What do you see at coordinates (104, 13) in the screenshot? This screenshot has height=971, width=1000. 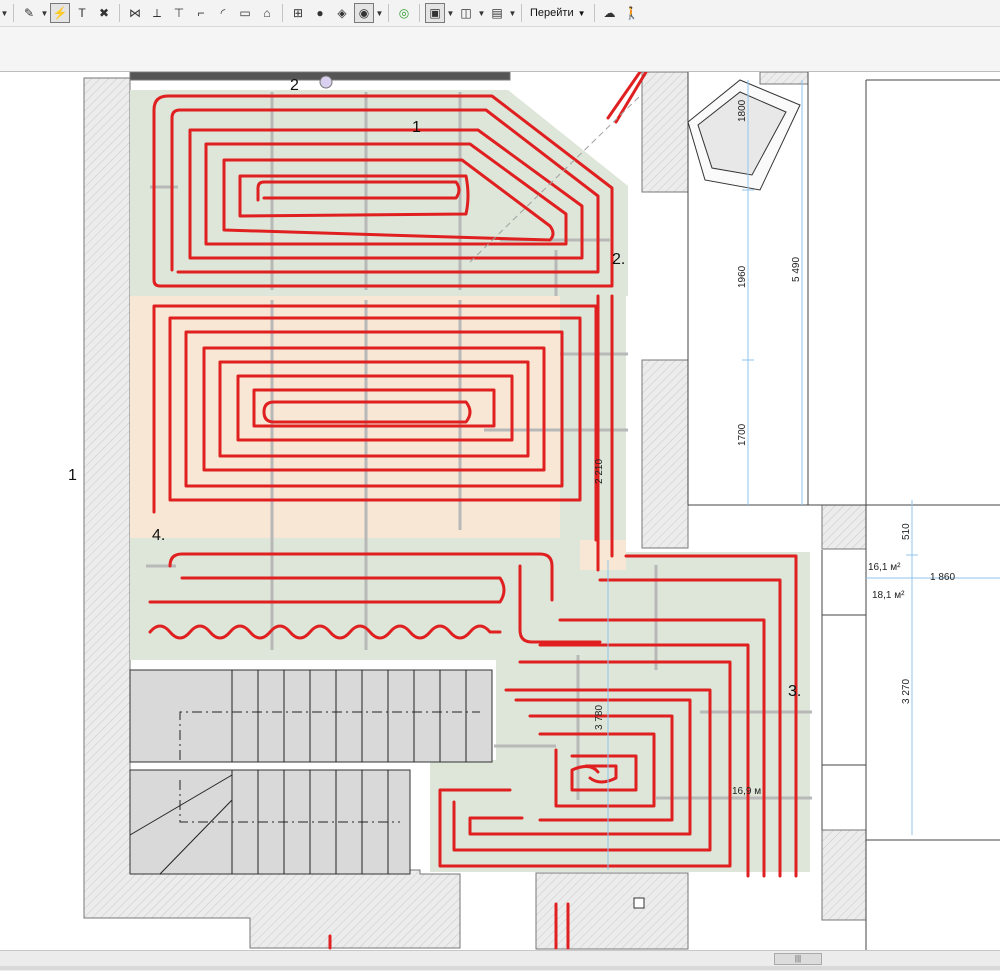 I see `delete-icon: ✖` at bounding box center [104, 13].